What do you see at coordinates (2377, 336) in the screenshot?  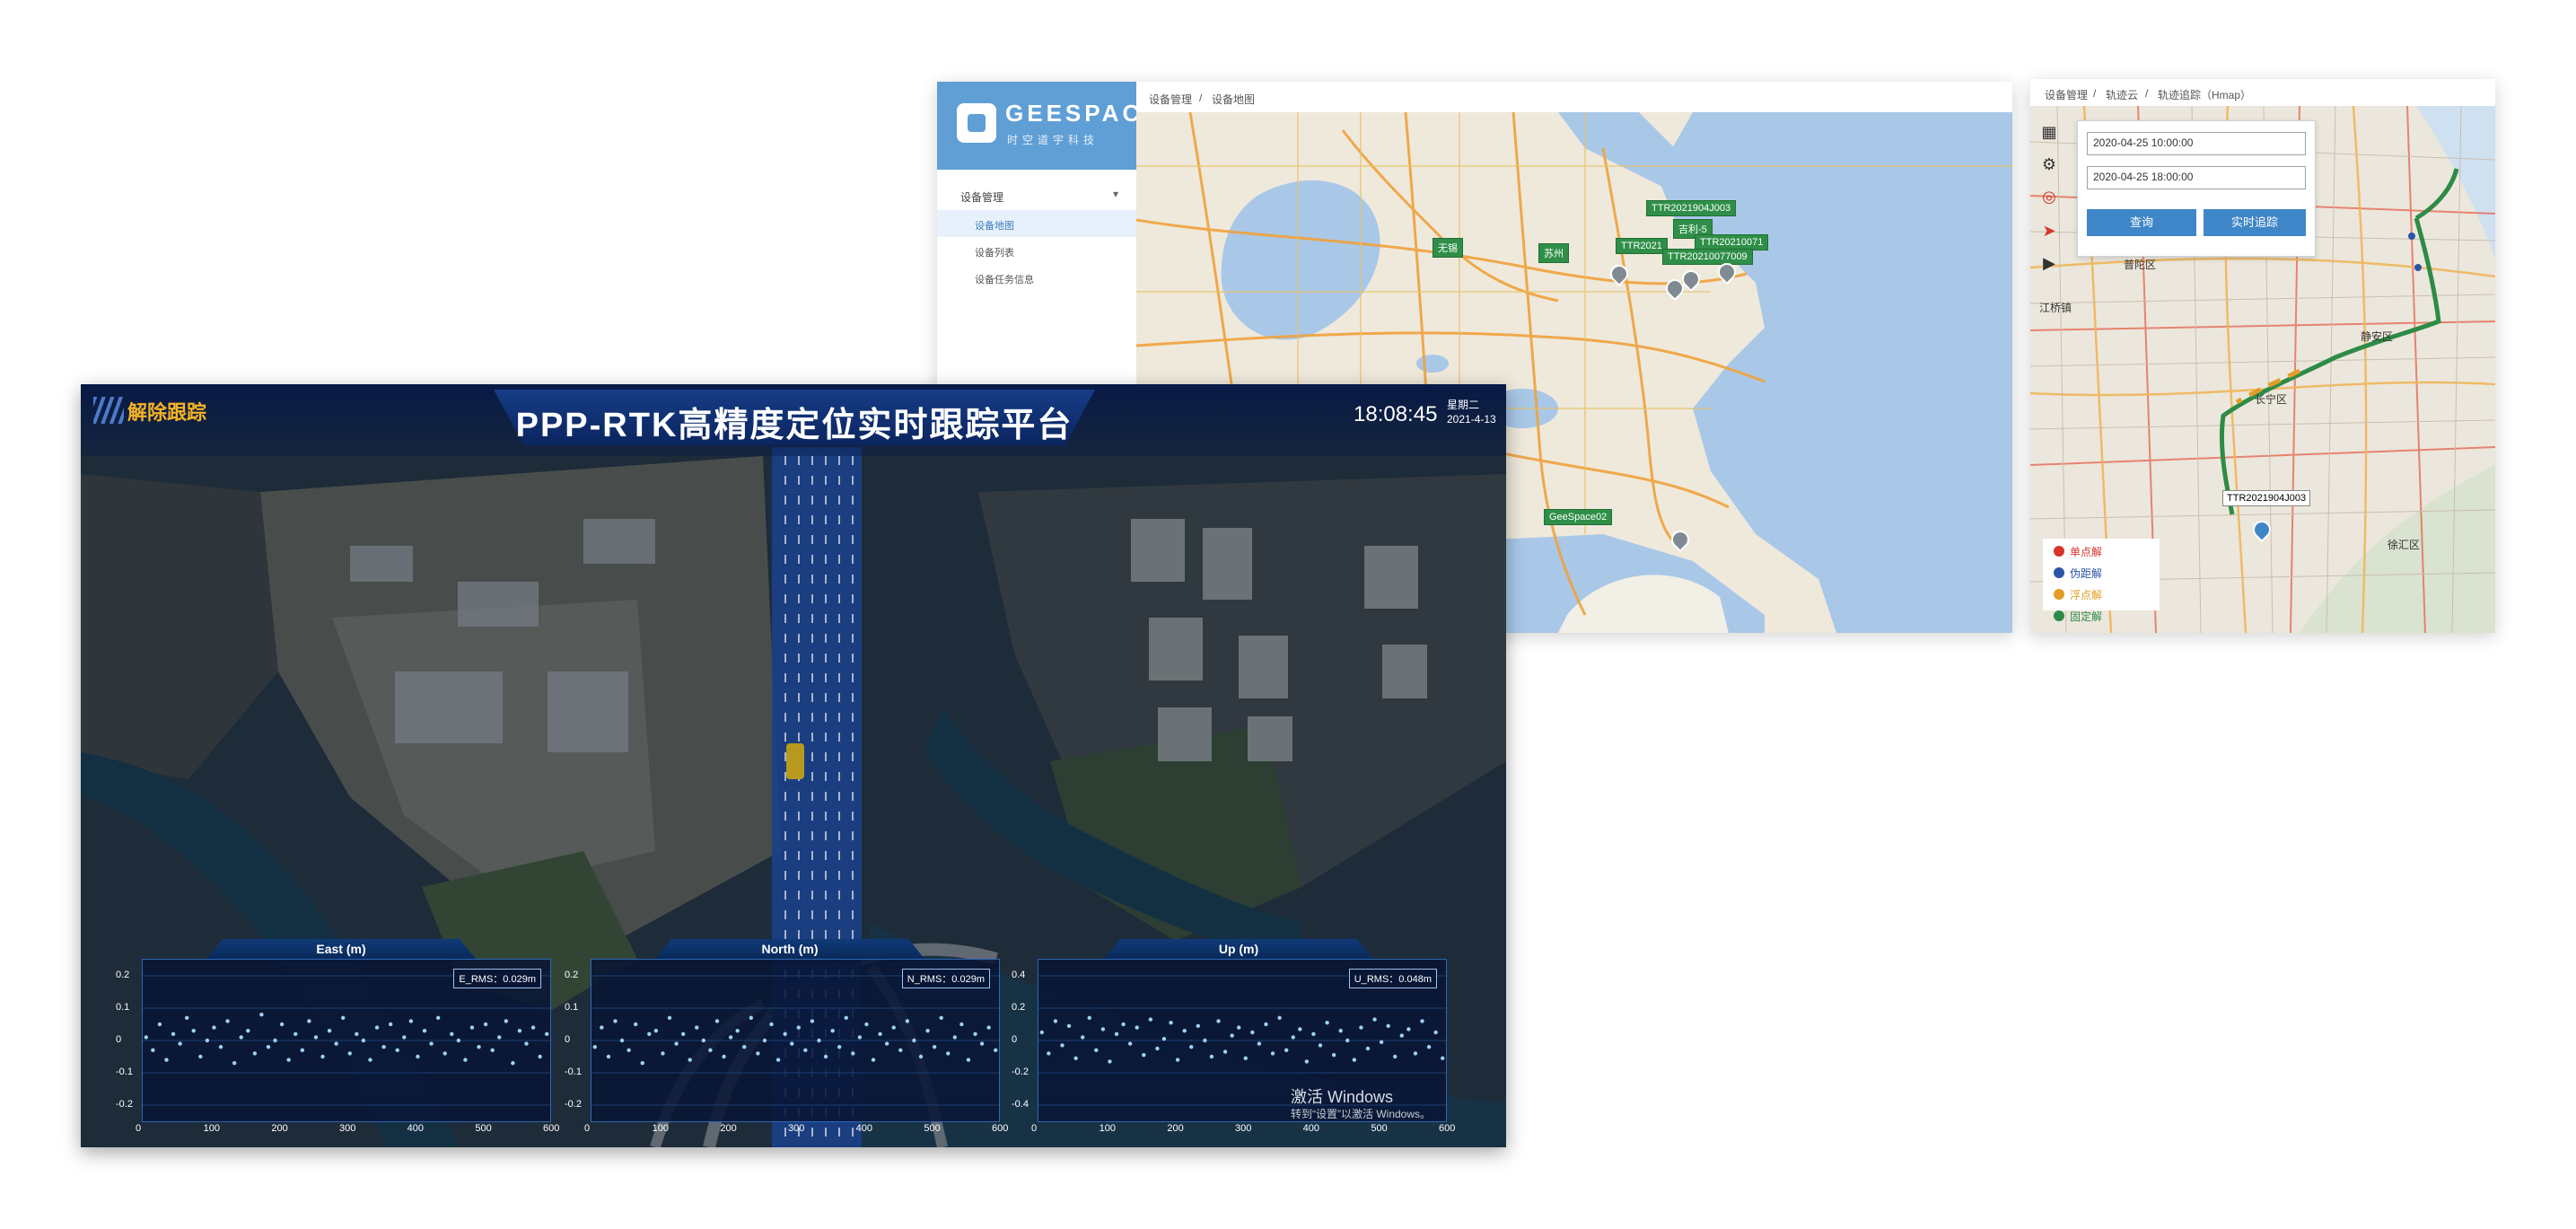 I see `map-place-label: 静安区` at bounding box center [2377, 336].